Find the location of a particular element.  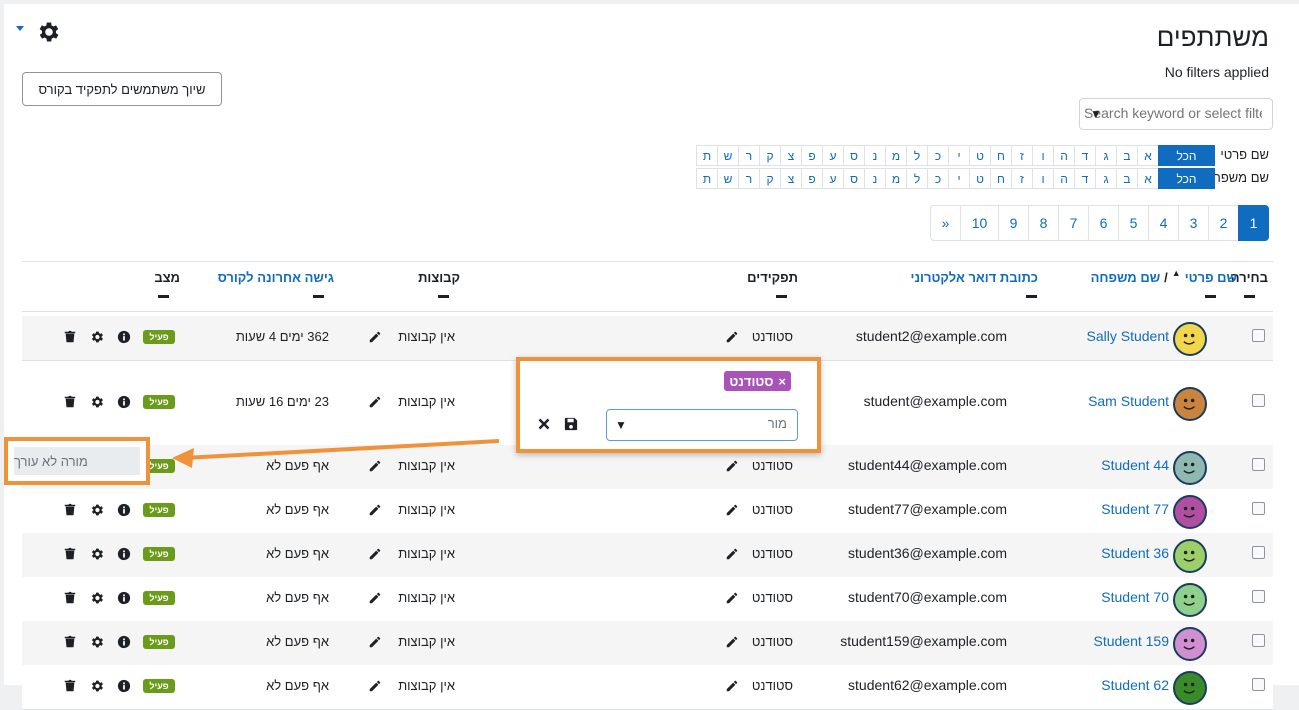

enrol-users-button: שיוך משתמשים לתפקיד בקורס is located at coordinates (122, 89).